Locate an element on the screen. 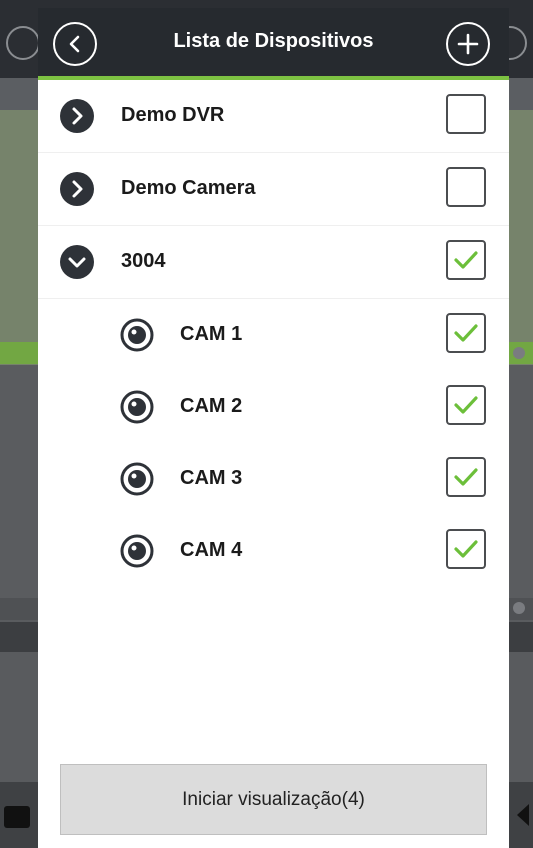 The height and width of the screenshot is (848, 533). channel-row-cam-1: CAM 1 is located at coordinates (273, 335).